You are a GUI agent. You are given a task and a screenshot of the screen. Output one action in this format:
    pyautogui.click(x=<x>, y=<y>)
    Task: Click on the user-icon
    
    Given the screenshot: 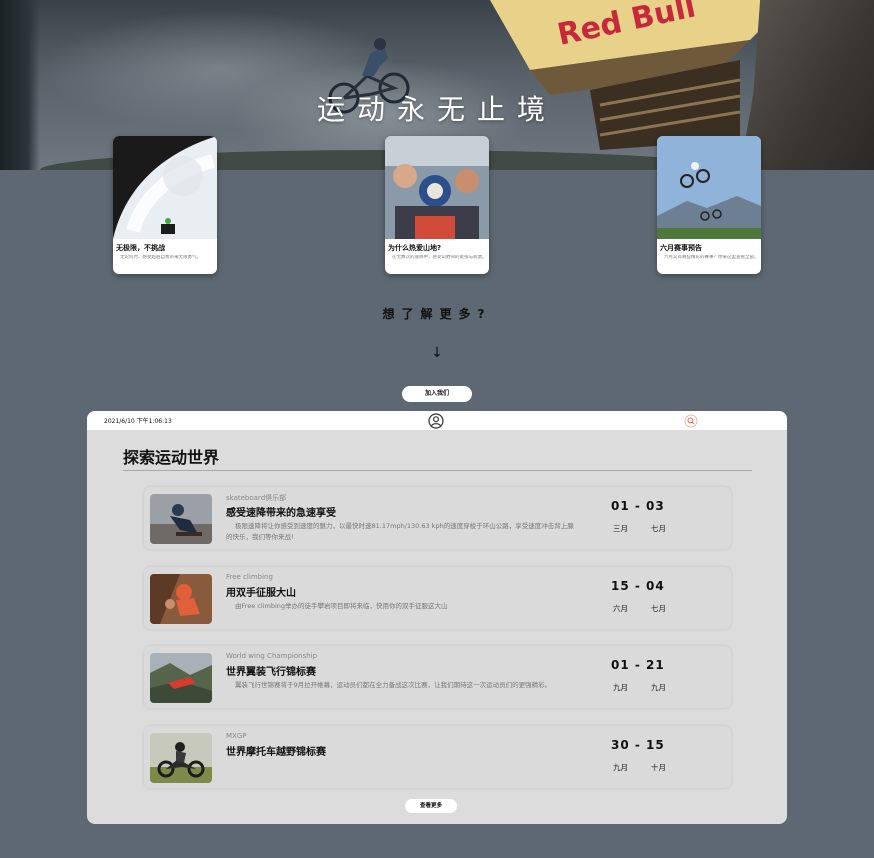 What is the action you would take?
    pyautogui.click(x=436, y=421)
    